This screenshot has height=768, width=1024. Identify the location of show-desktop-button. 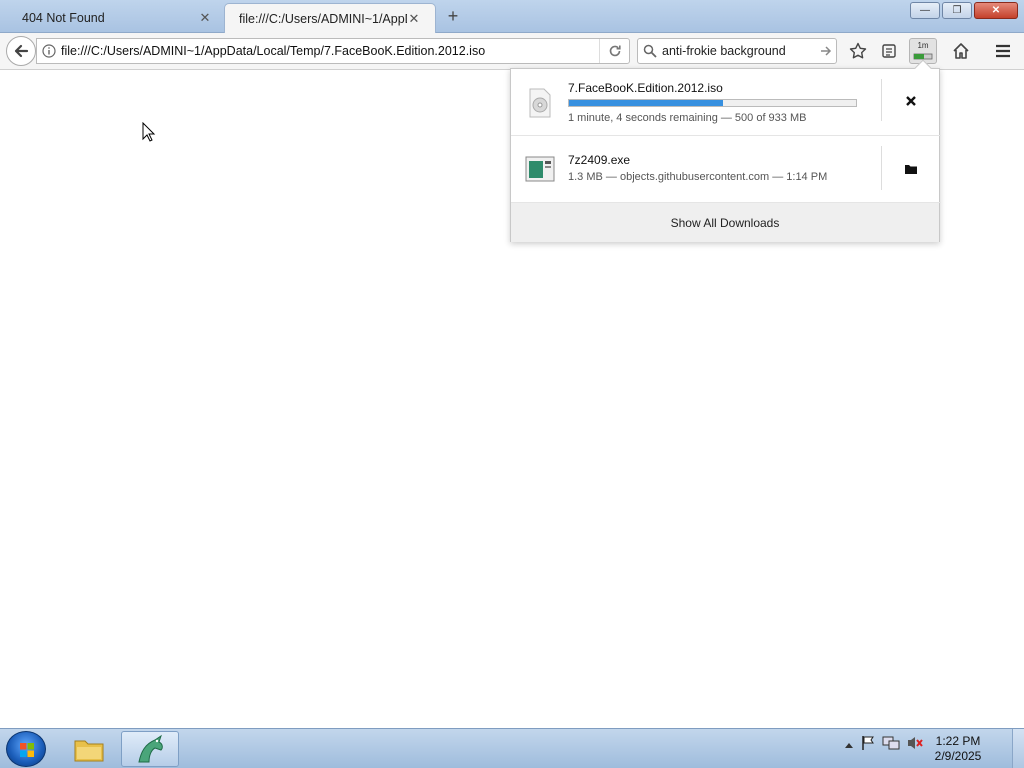
(1018, 748).